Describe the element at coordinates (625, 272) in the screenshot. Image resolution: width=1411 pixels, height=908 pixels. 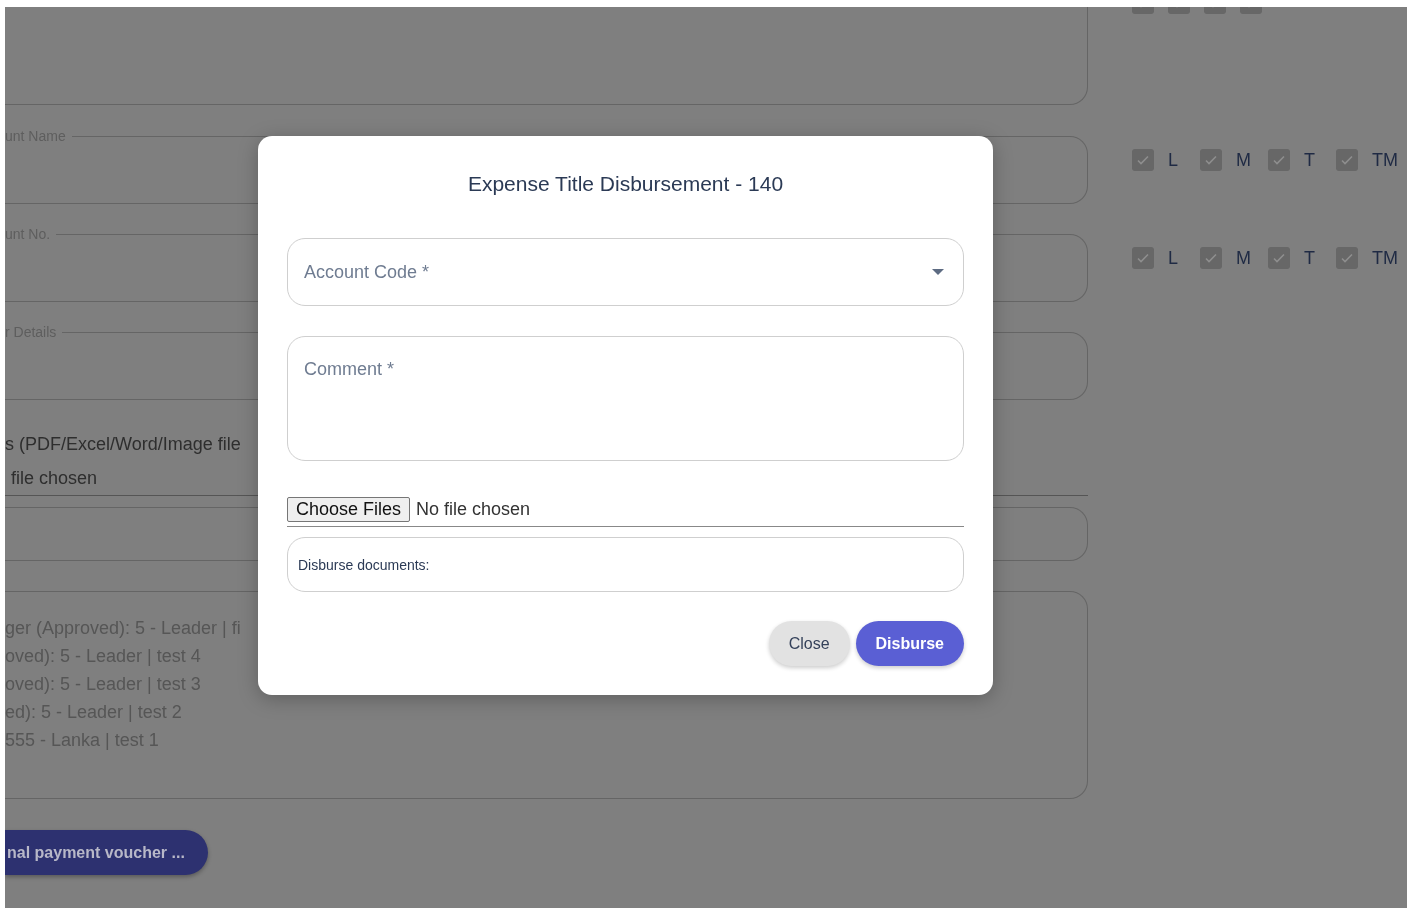
I see `account-code-select: Account Code *` at that location.